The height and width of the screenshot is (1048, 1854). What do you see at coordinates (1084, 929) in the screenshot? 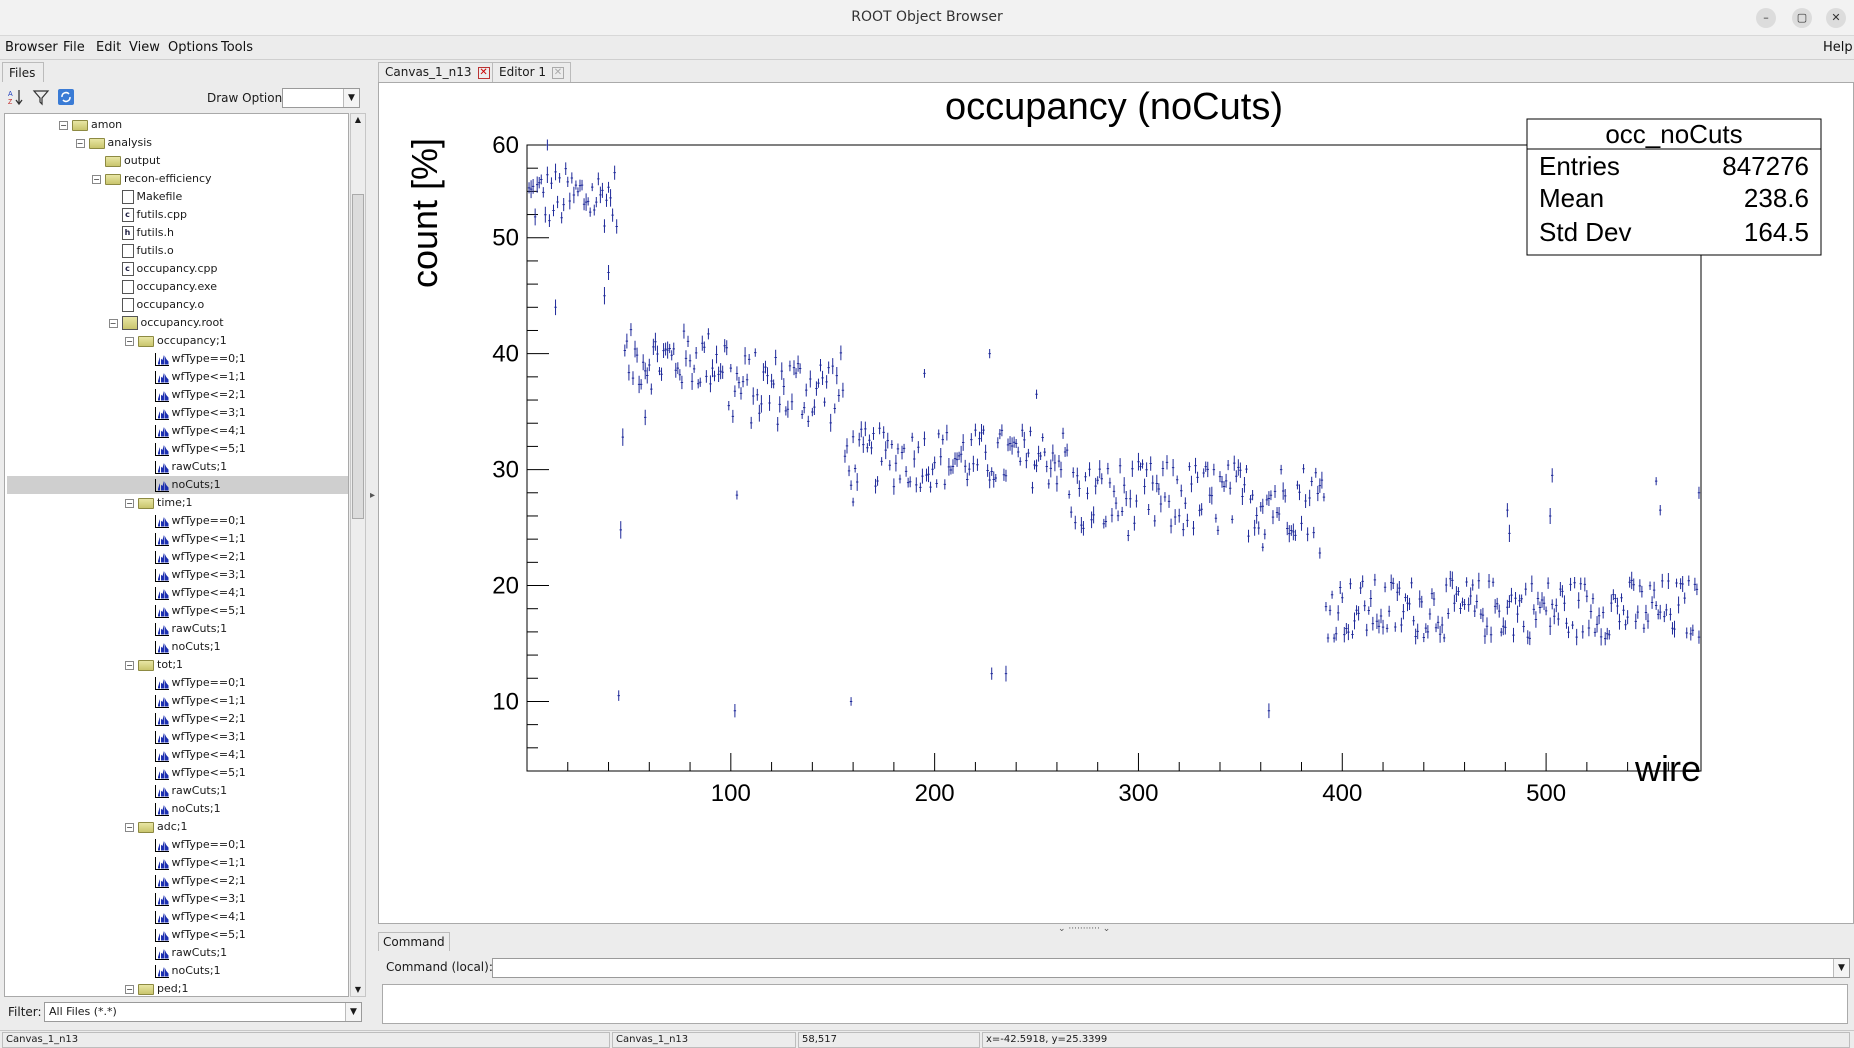
I see `splitter-handle-icon: ⌄ ··········· ⌄` at bounding box center [1084, 929].